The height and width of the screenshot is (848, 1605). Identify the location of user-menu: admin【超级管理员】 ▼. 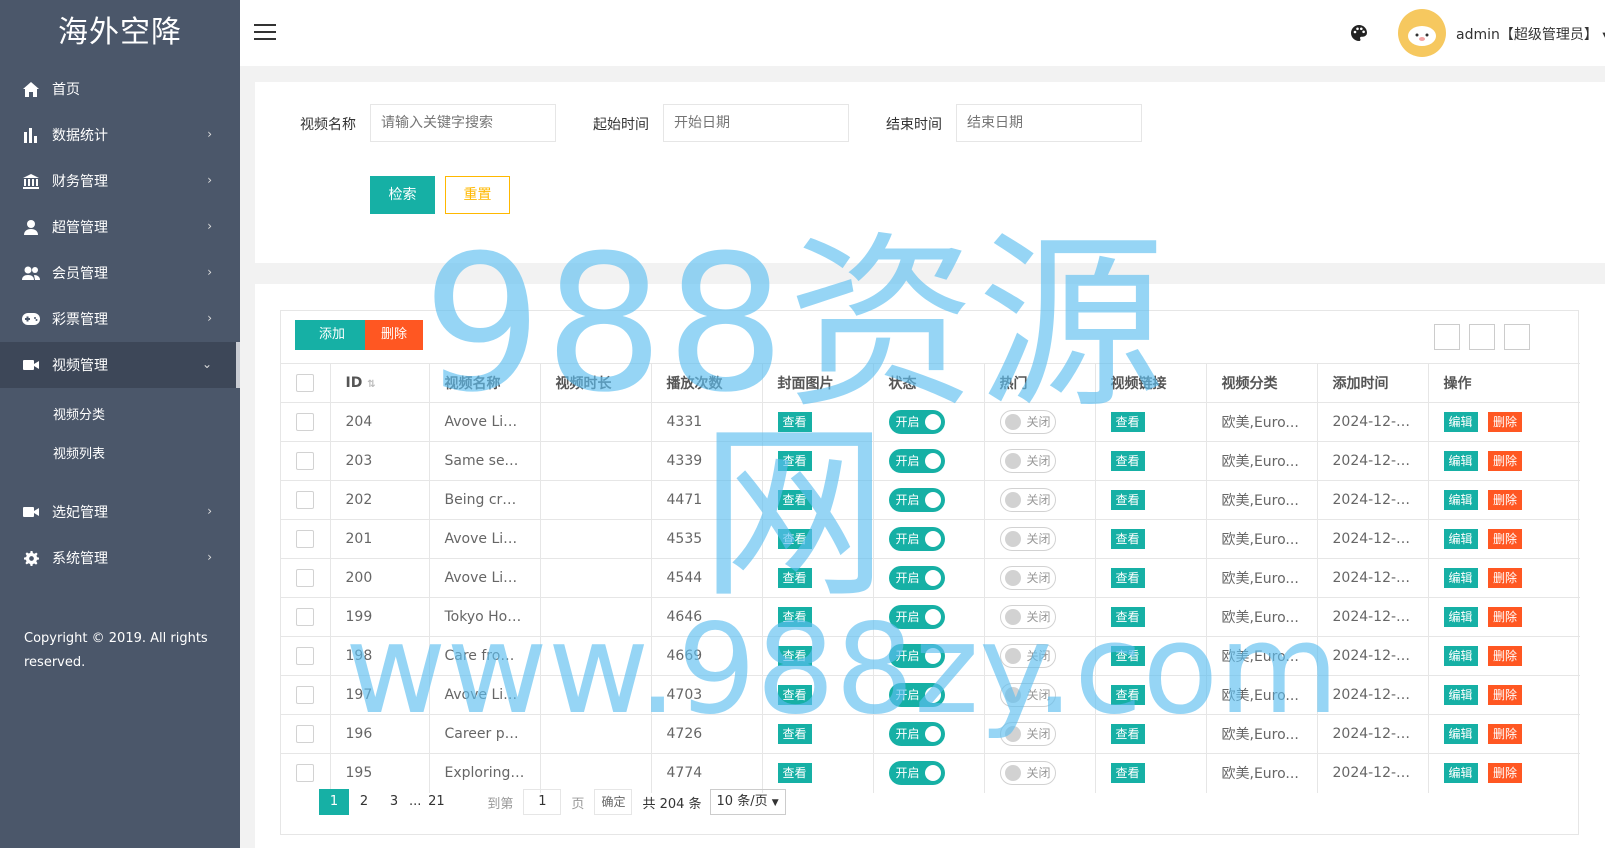
(1530, 34).